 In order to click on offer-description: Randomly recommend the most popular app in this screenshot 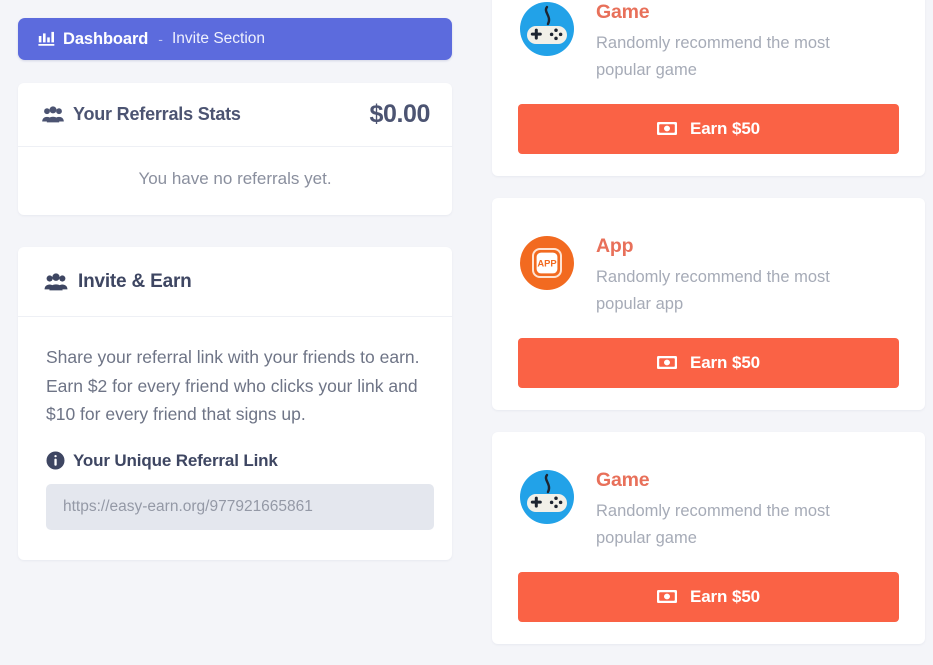, I will do `click(713, 291)`.